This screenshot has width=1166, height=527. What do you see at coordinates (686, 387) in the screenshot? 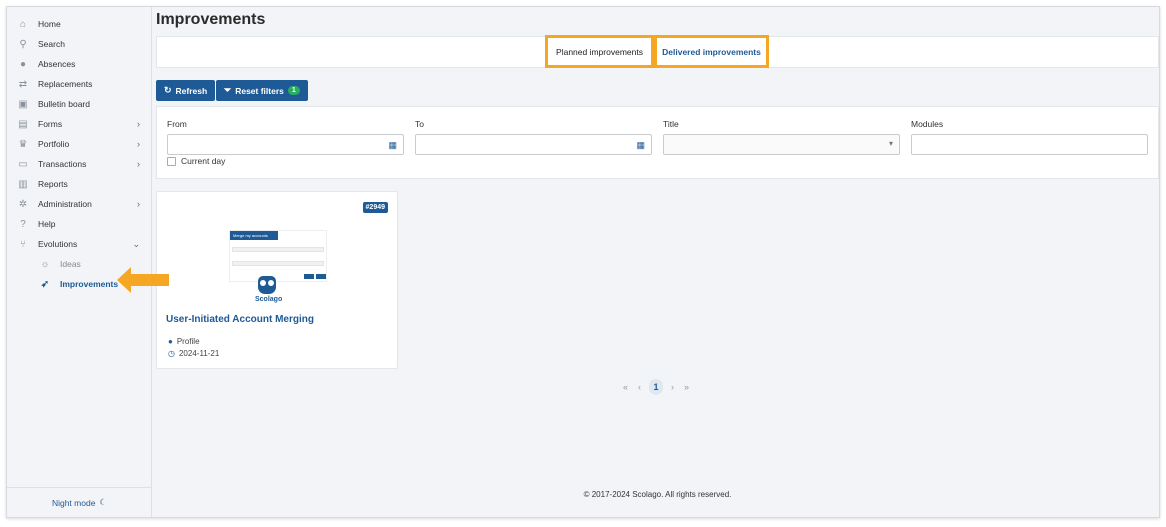
I see `last-page-button: »` at bounding box center [686, 387].